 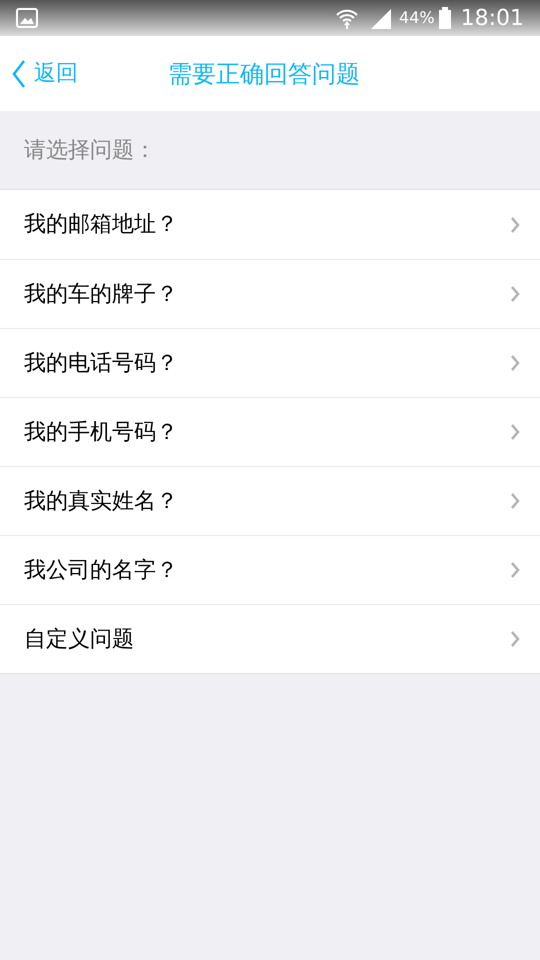 I want to click on battery-icon, so click(x=444, y=18).